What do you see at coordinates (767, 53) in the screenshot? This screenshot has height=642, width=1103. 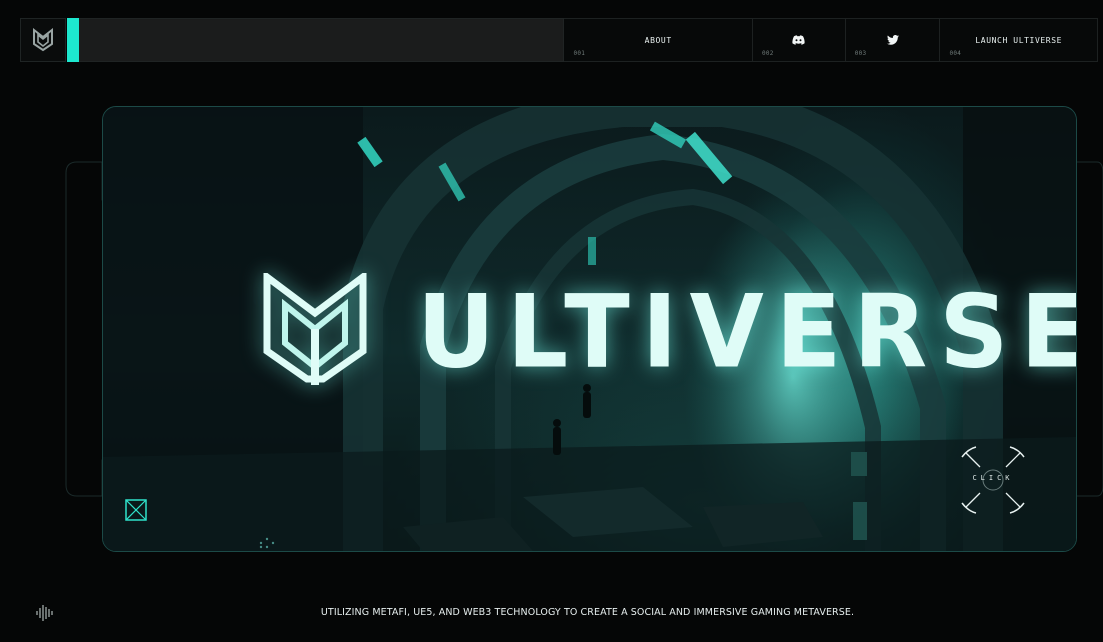 I see `nav-discord-number: 002` at bounding box center [767, 53].